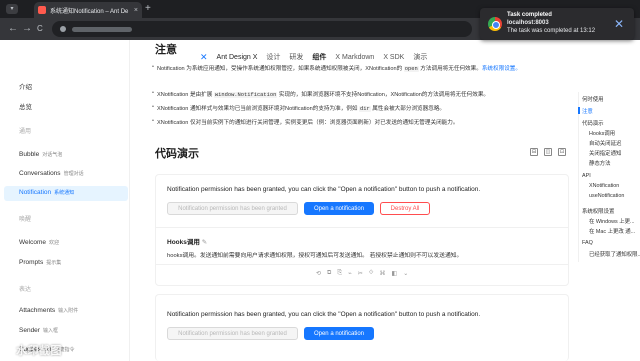 This screenshot has width=640, height=361. What do you see at coordinates (148, 8) in the screenshot?
I see `new-tab-button: +` at bounding box center [148, 8].